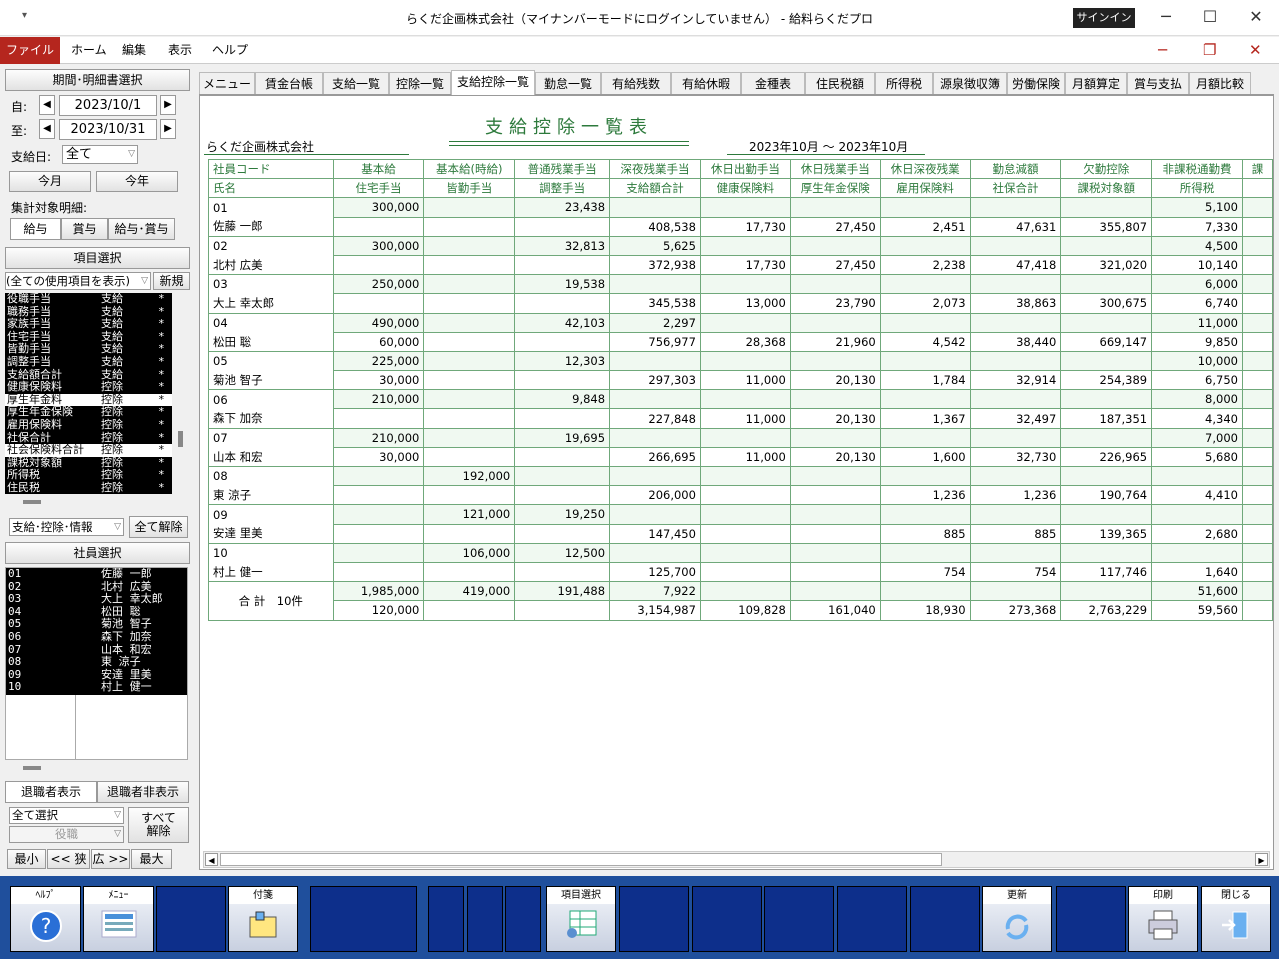 The image size is (1279, 959). Describe the element at coordinates (134, 50) in the screenshot. I see `menu-edit: 編集` at that location.